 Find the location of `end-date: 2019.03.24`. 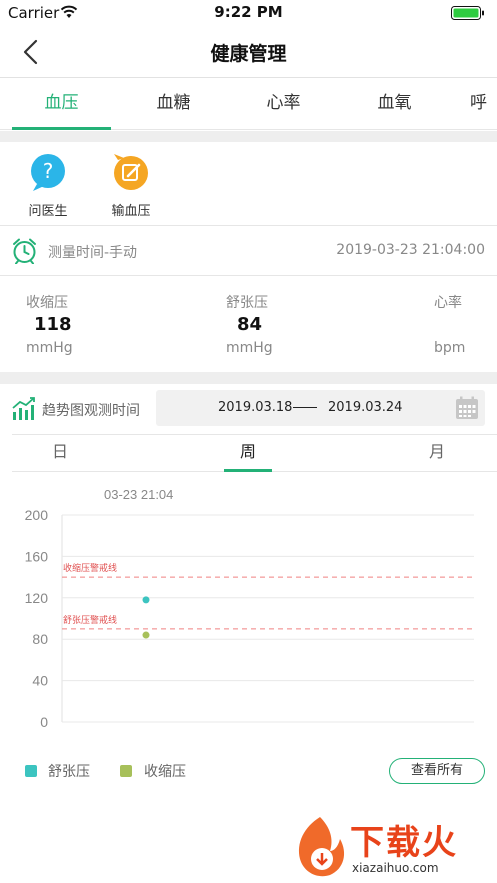

end-date: 2019.03.24 is located at coordinates (365, 407).